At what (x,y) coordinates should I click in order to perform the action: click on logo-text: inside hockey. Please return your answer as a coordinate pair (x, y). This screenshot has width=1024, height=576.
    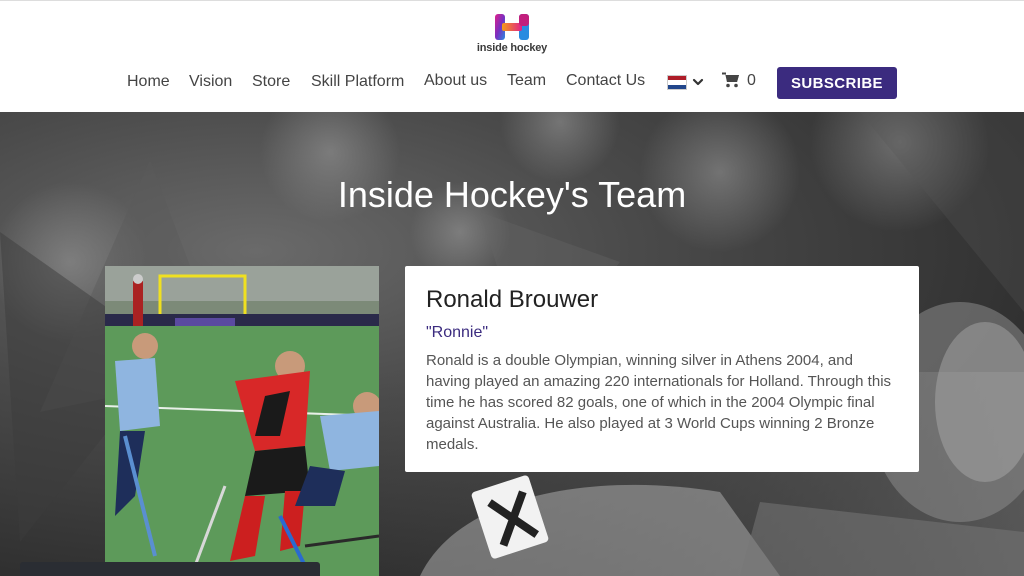
    Looking at the image, I should click on (512, 48).